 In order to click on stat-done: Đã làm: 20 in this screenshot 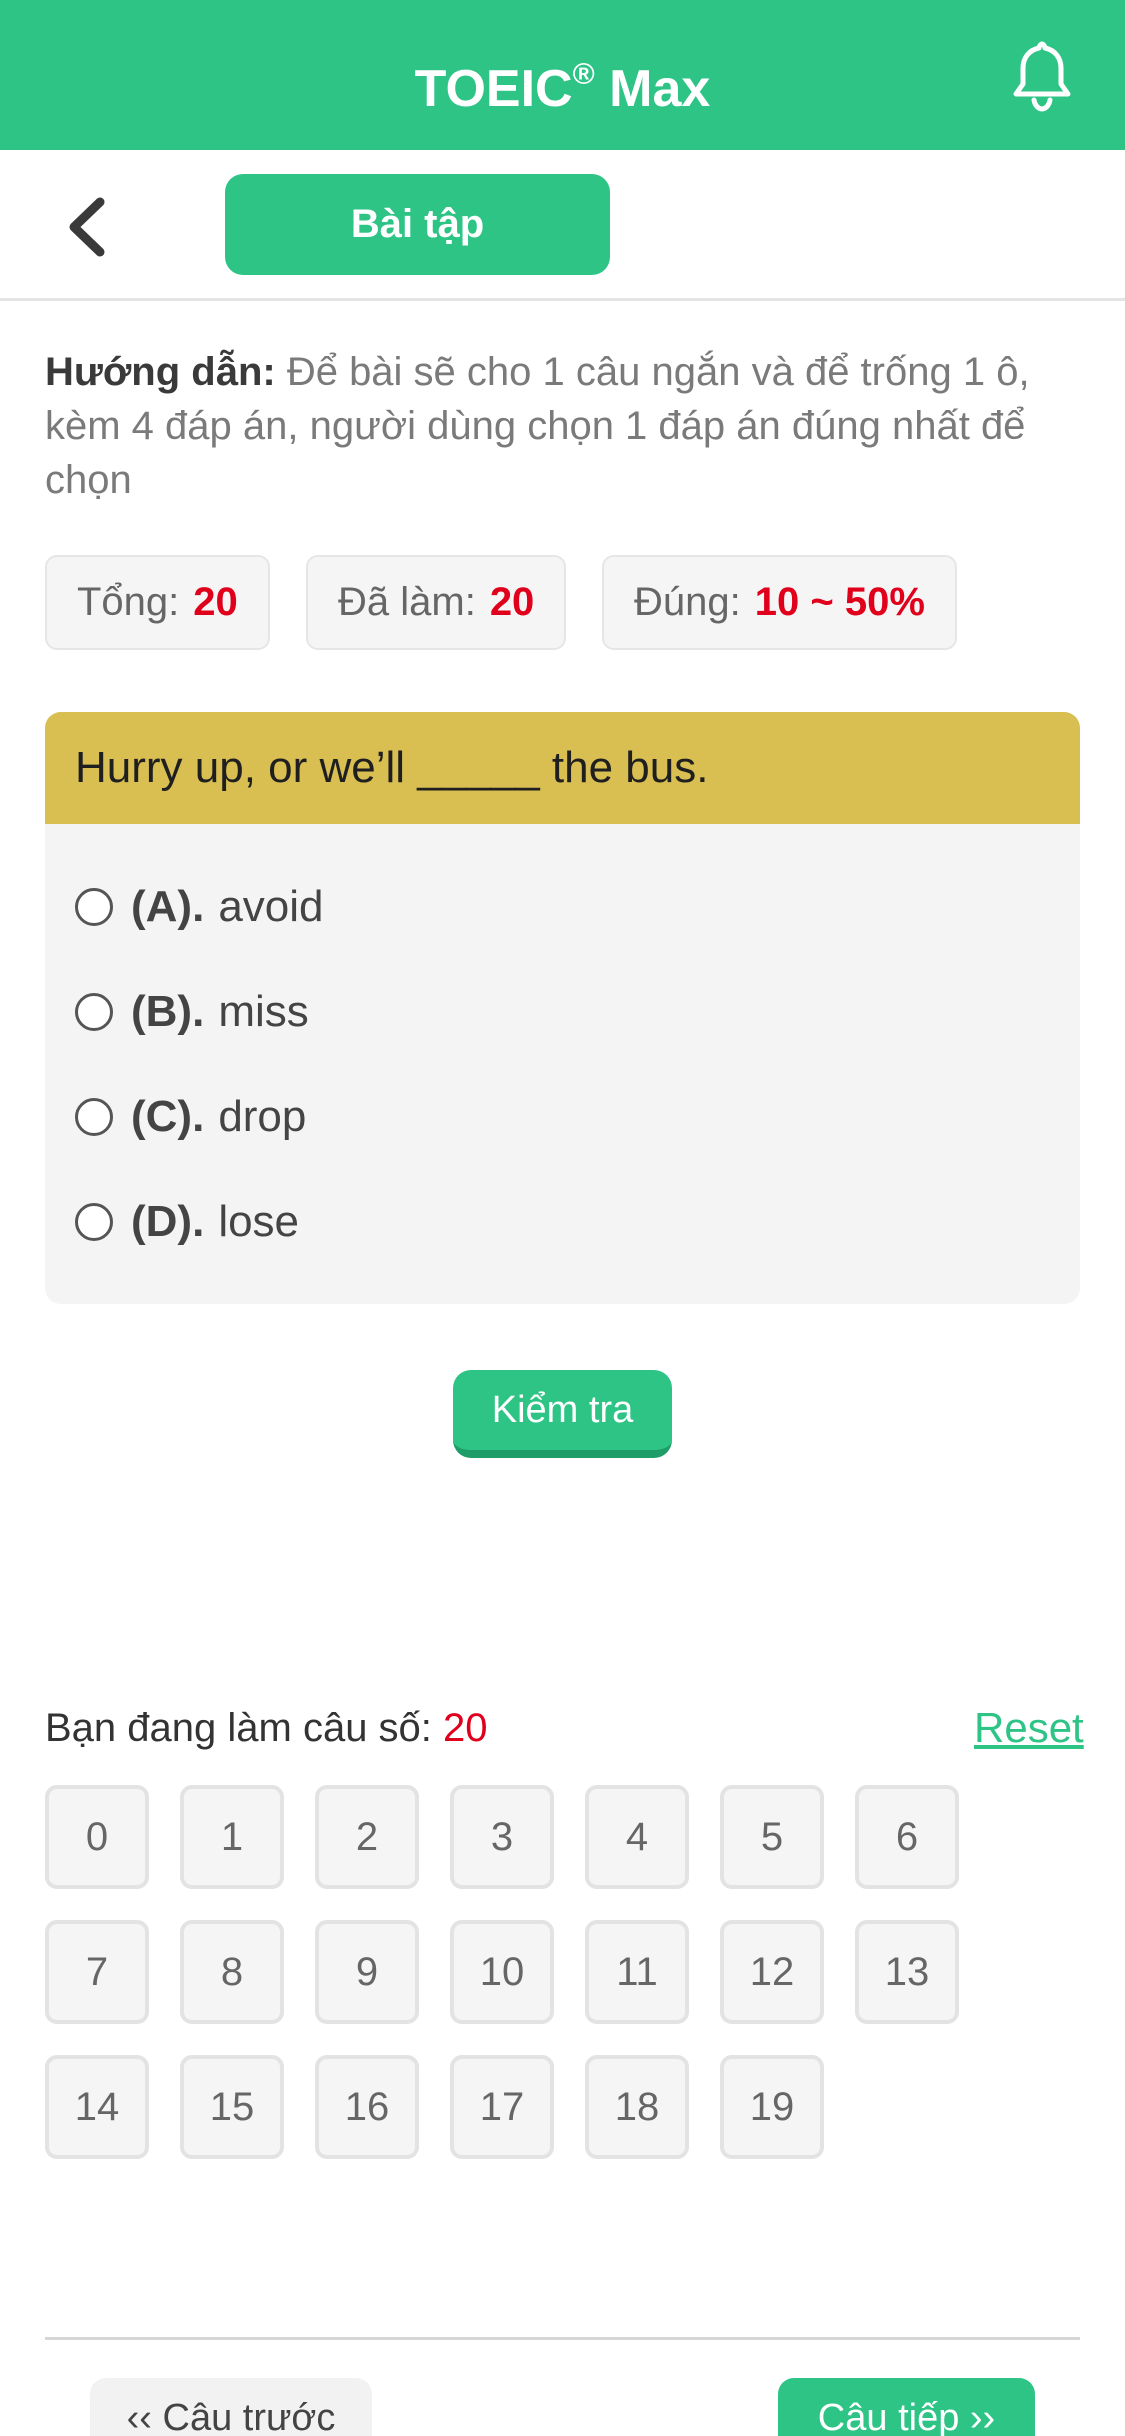, I will do `click(436, 602)`.